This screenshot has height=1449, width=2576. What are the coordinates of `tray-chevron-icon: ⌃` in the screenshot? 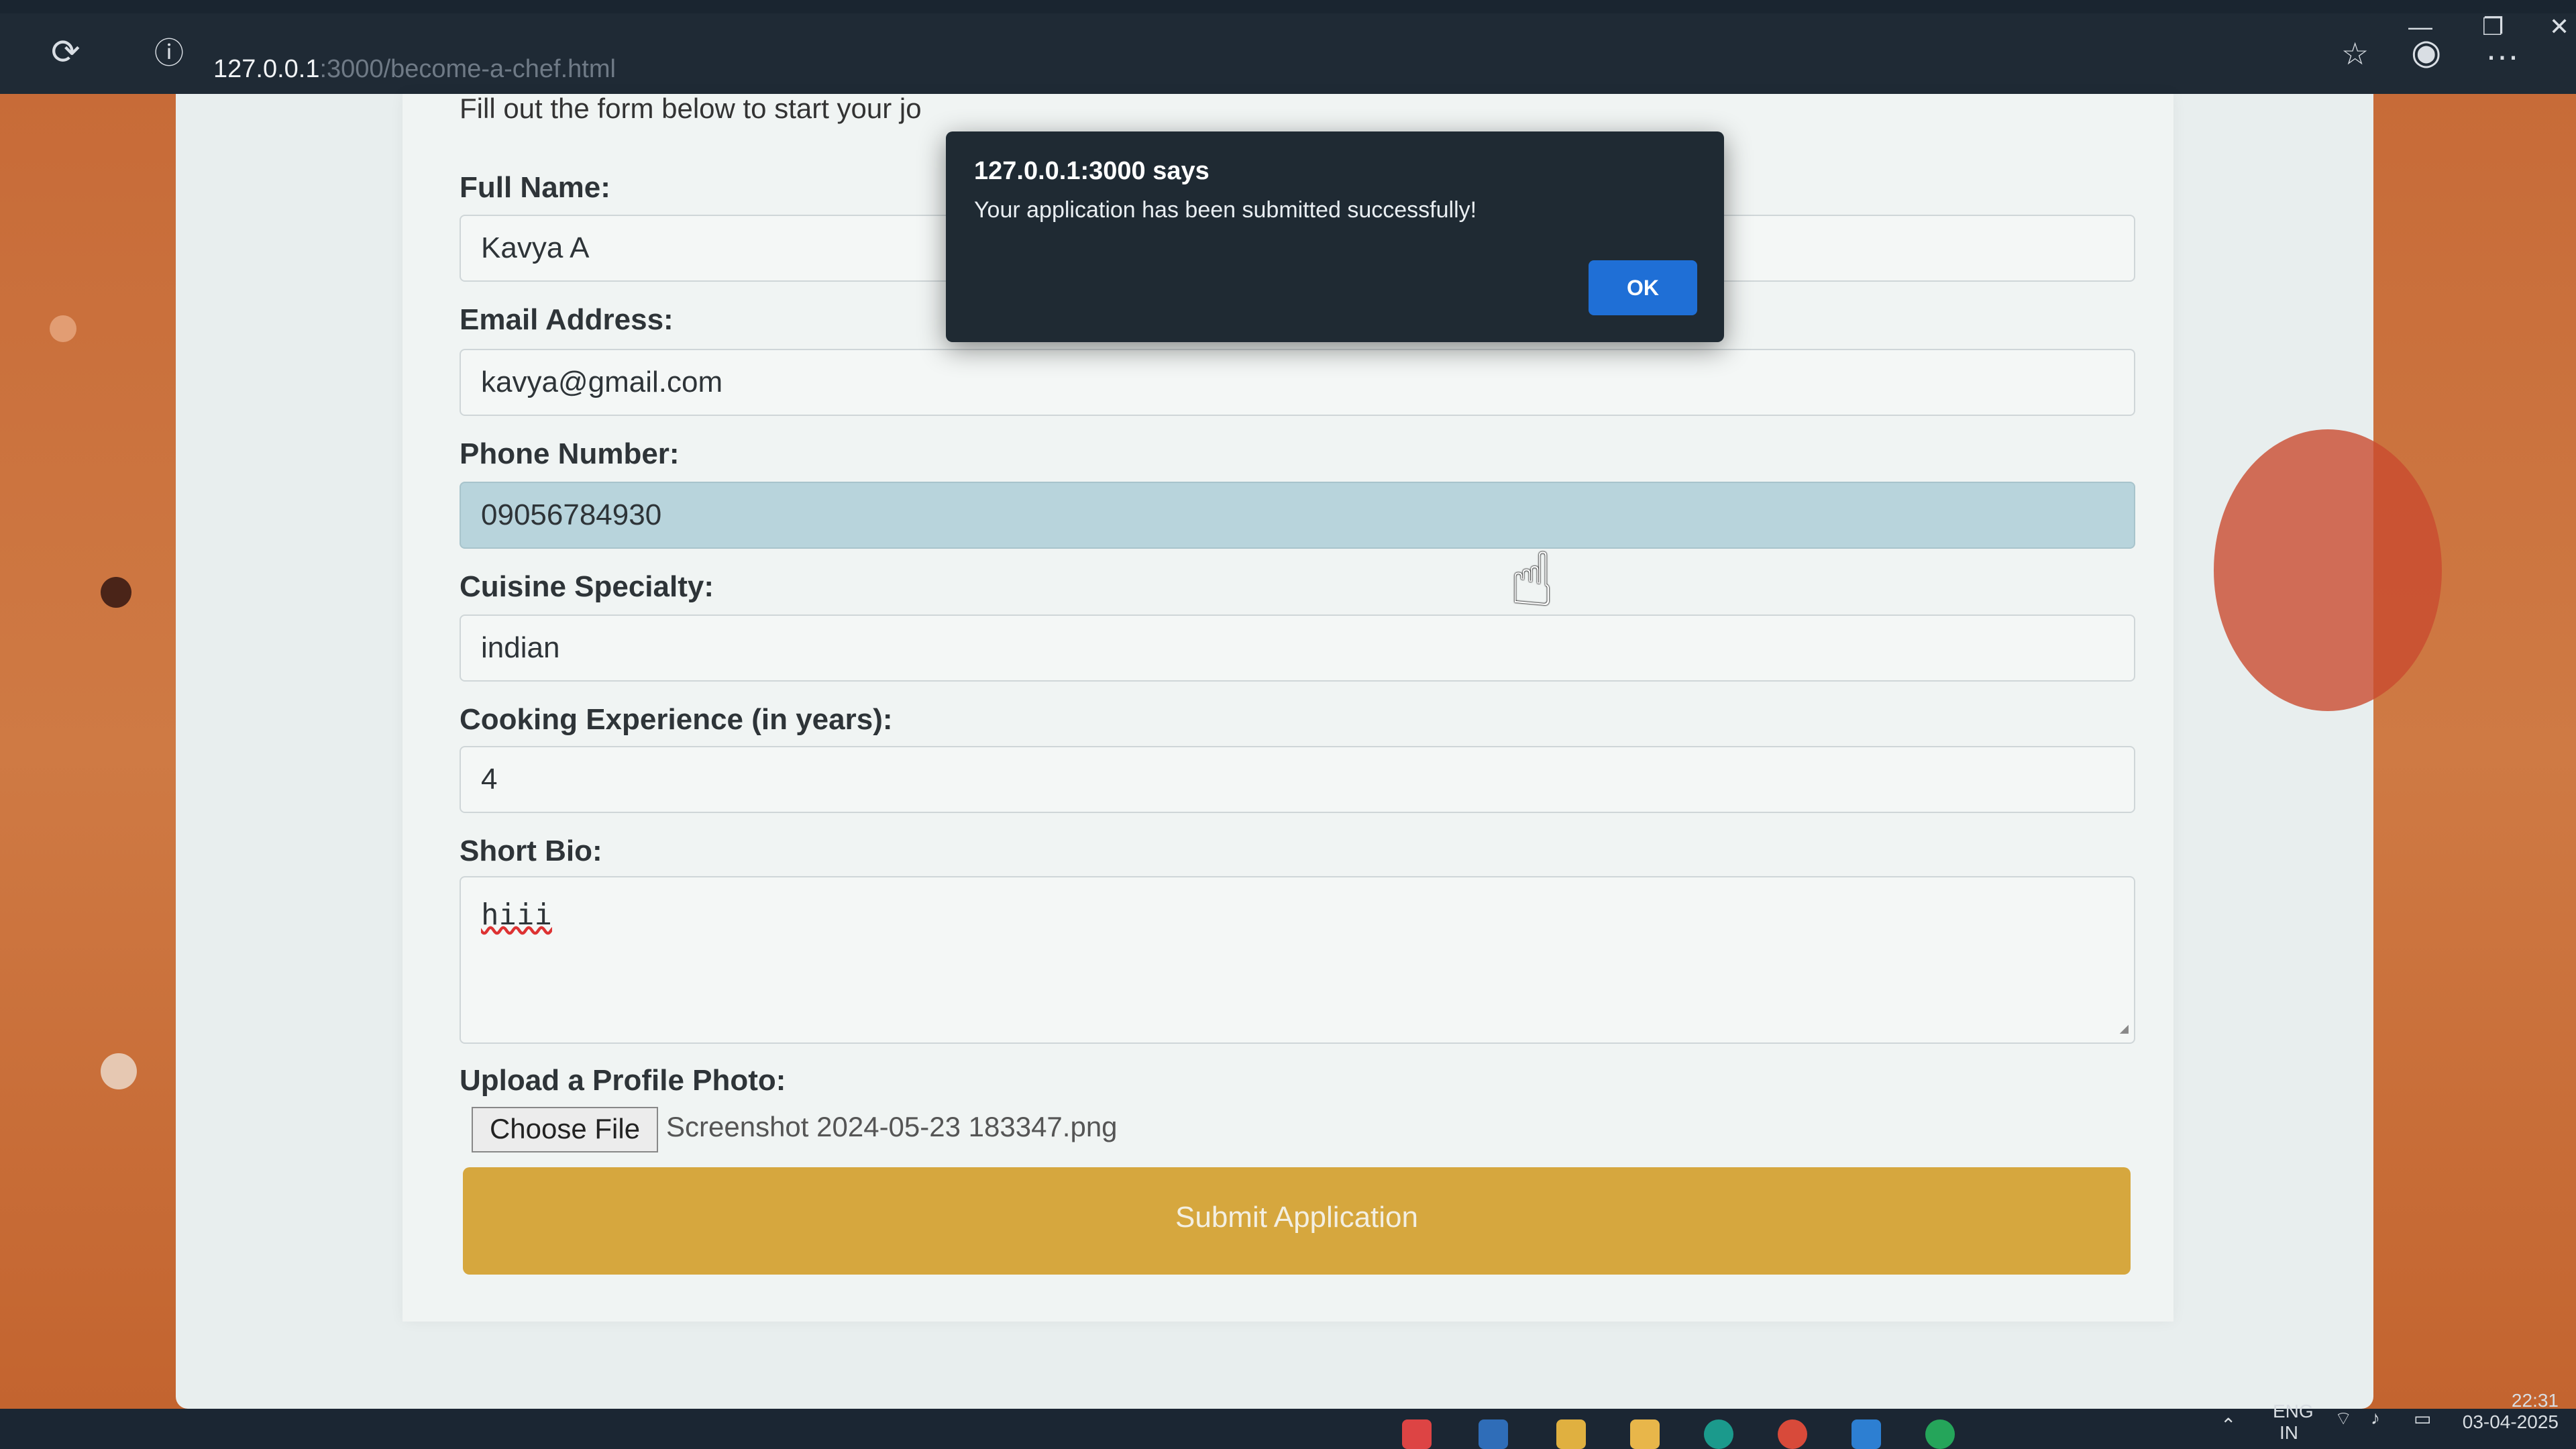 It's located at (2228, 1425).